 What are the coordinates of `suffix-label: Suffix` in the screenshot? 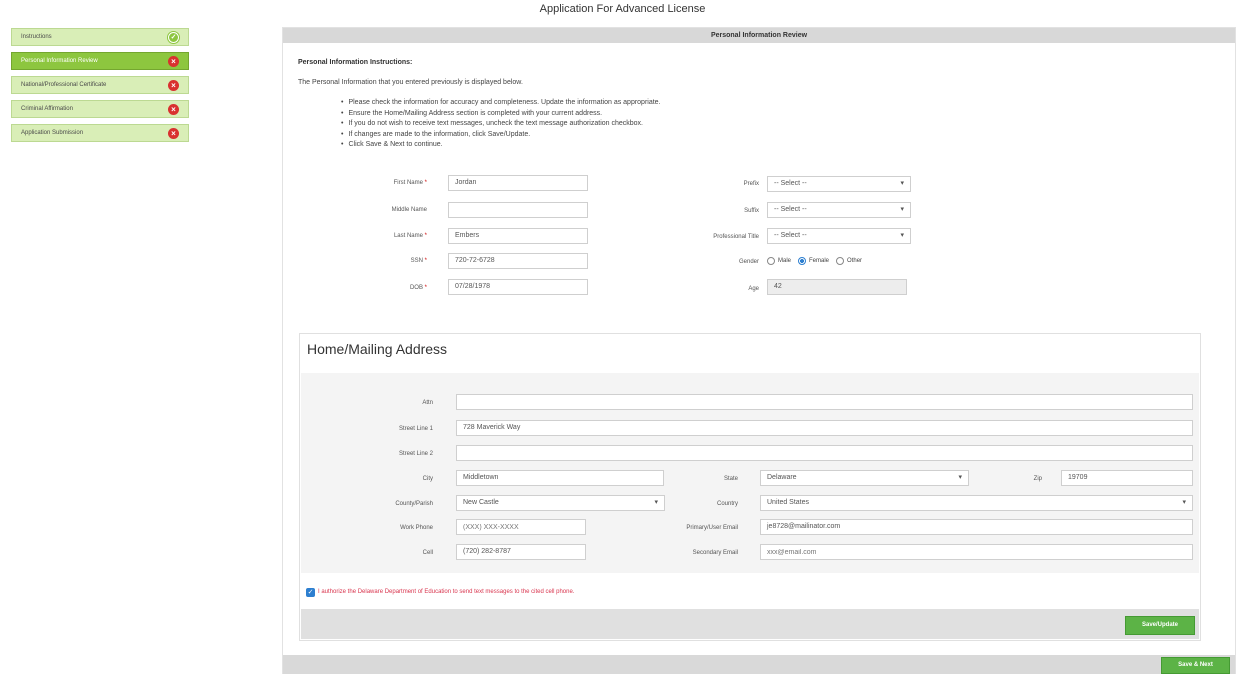 It's located at (751, 211).